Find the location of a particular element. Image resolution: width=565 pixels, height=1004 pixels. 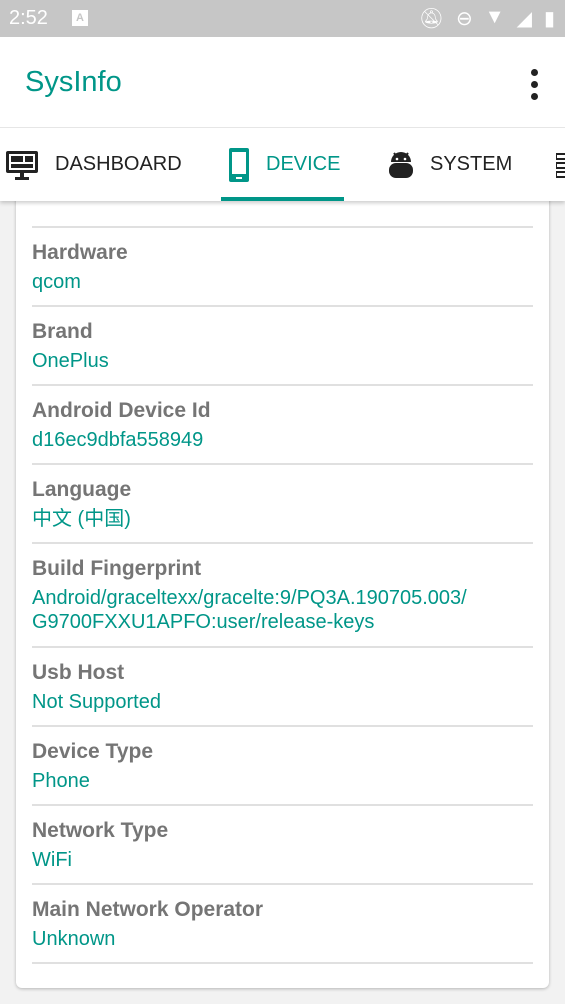

active-tab-indicator is located at coordinates (282, 199).